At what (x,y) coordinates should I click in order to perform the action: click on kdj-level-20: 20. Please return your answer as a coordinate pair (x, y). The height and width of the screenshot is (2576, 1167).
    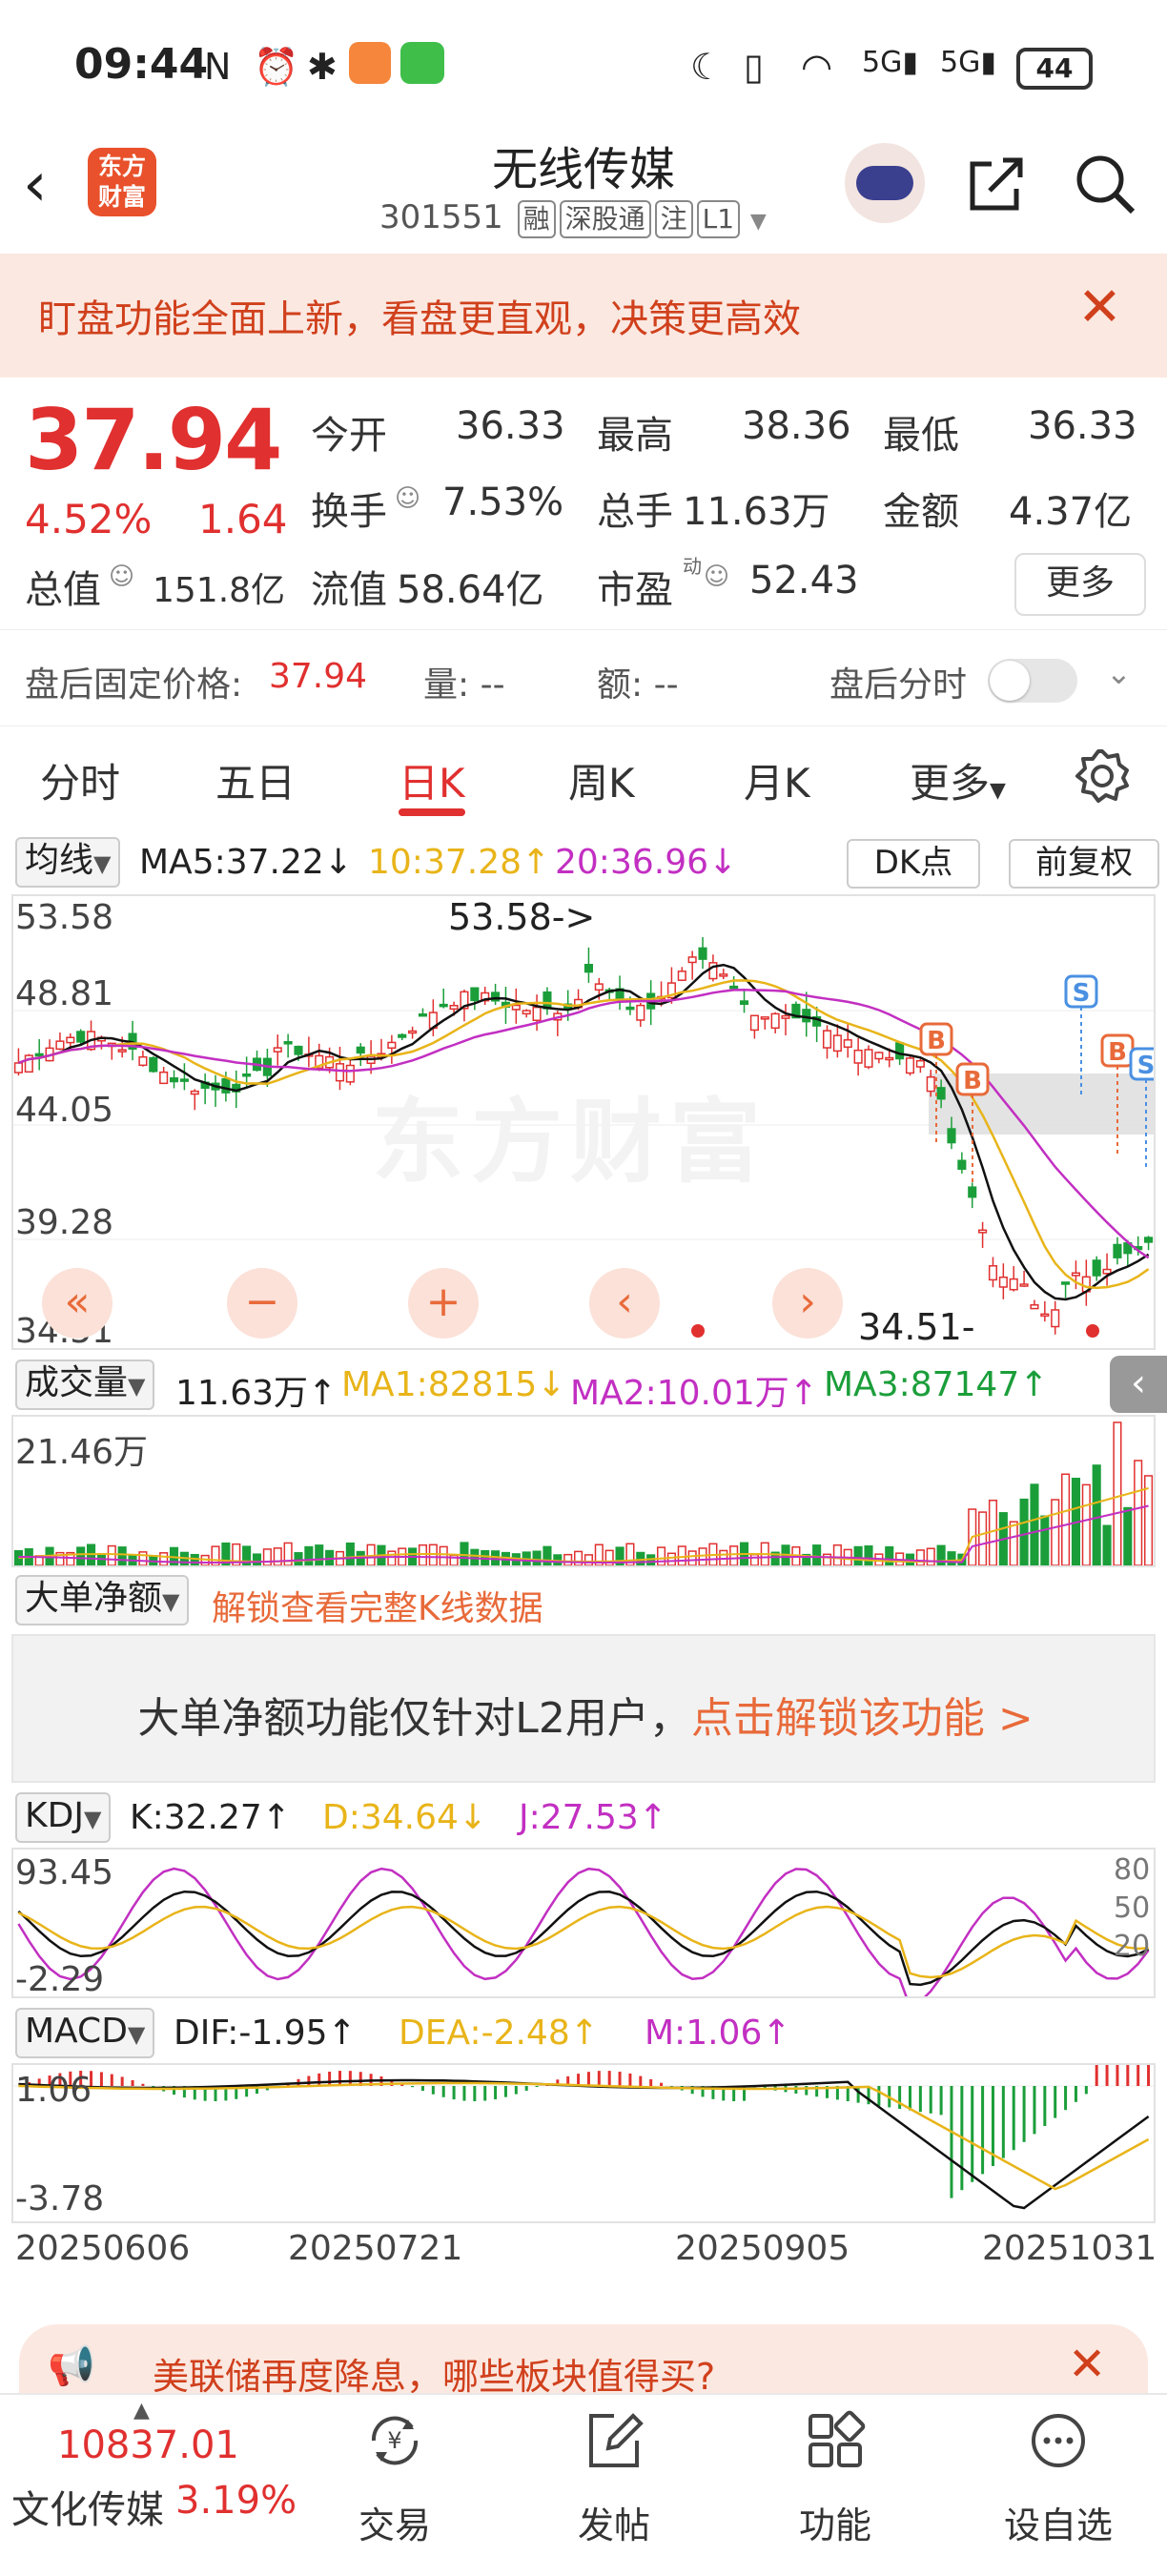
    Looking at the image, I should click on (1132, 1946).